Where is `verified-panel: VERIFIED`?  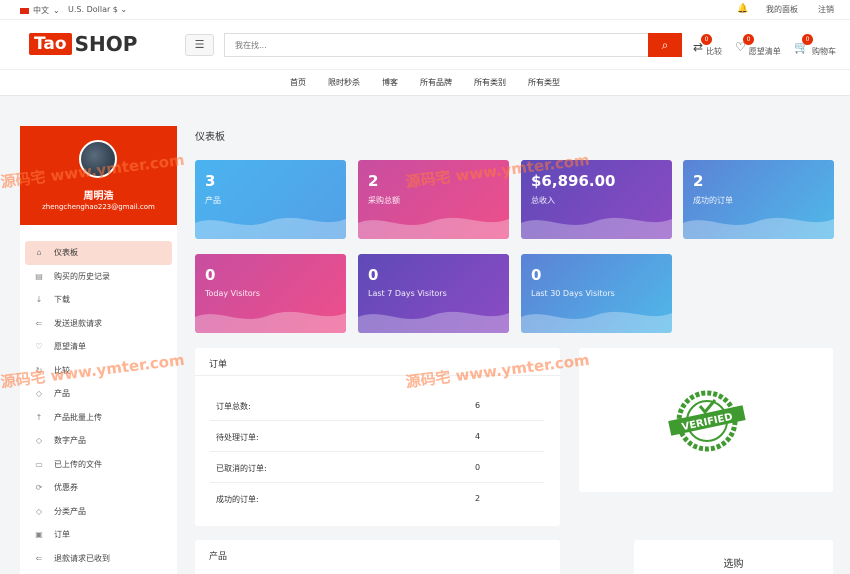 verified-panel: VERIFIED is located at coordinates (706, 420).